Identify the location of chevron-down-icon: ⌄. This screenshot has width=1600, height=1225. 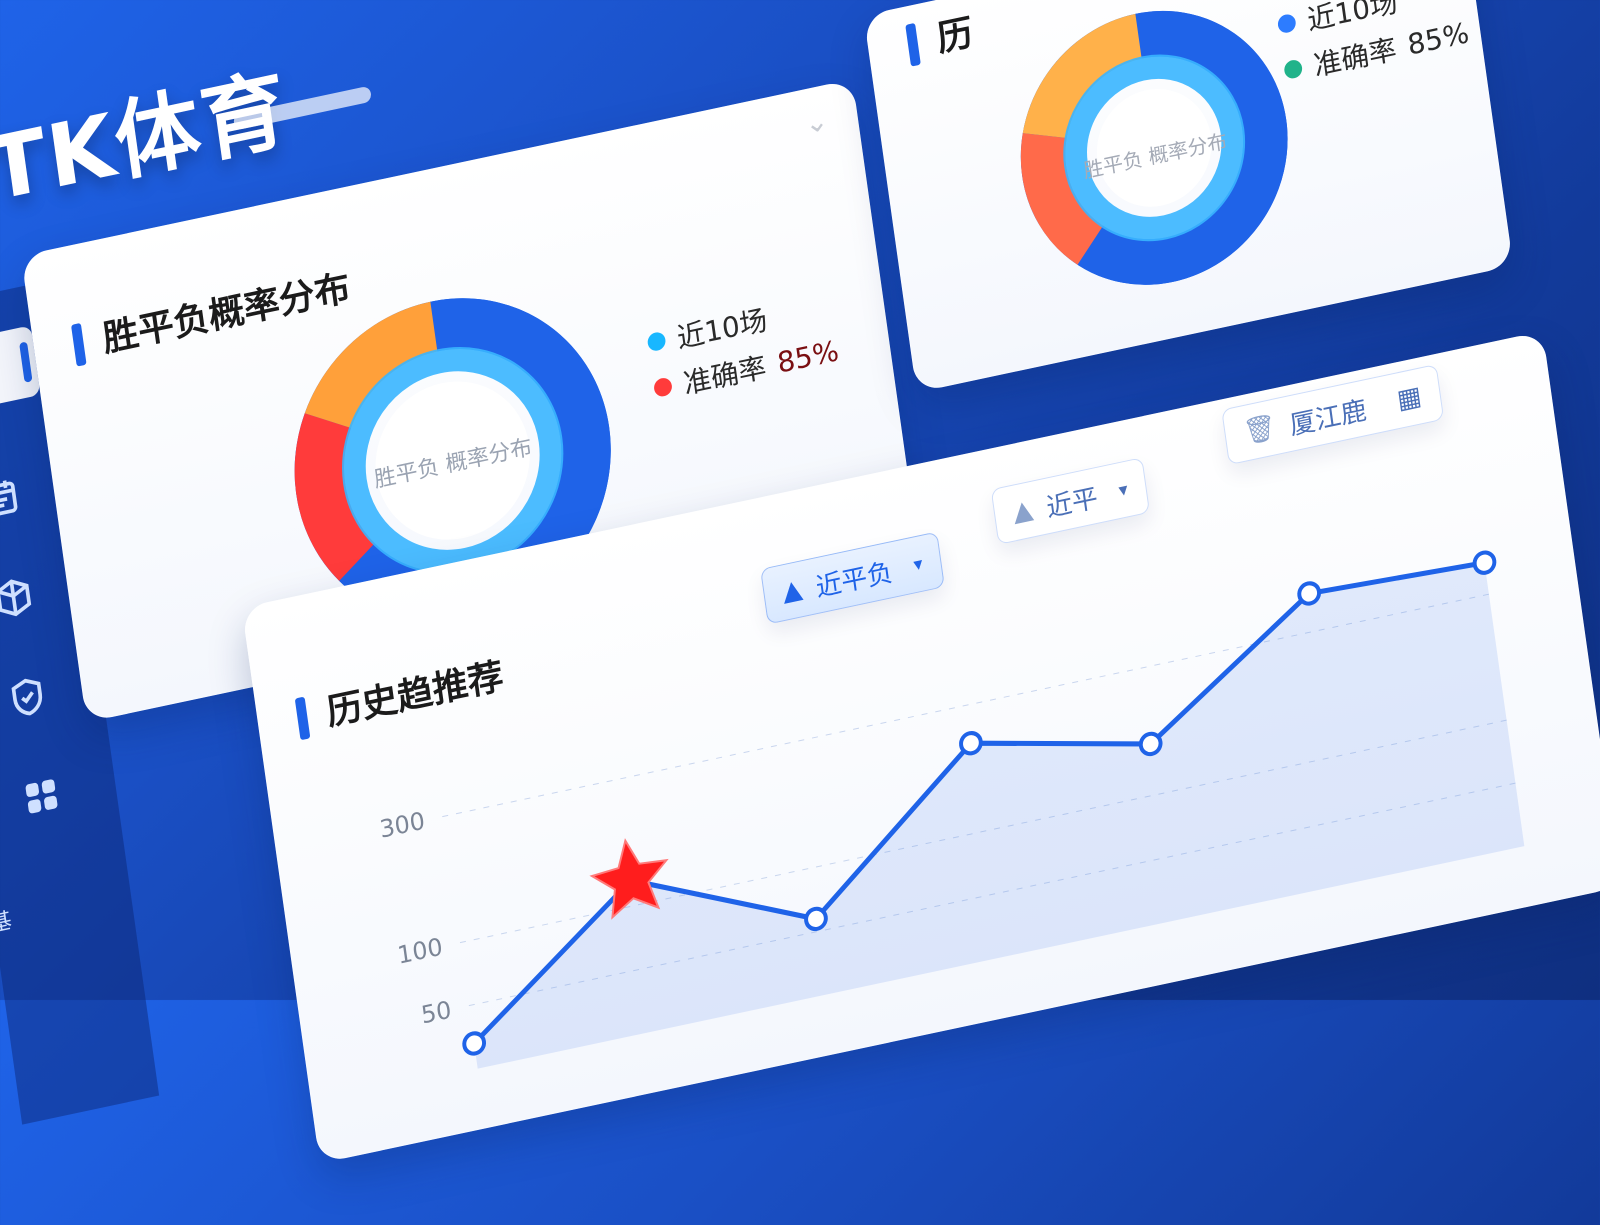
(817, 122).